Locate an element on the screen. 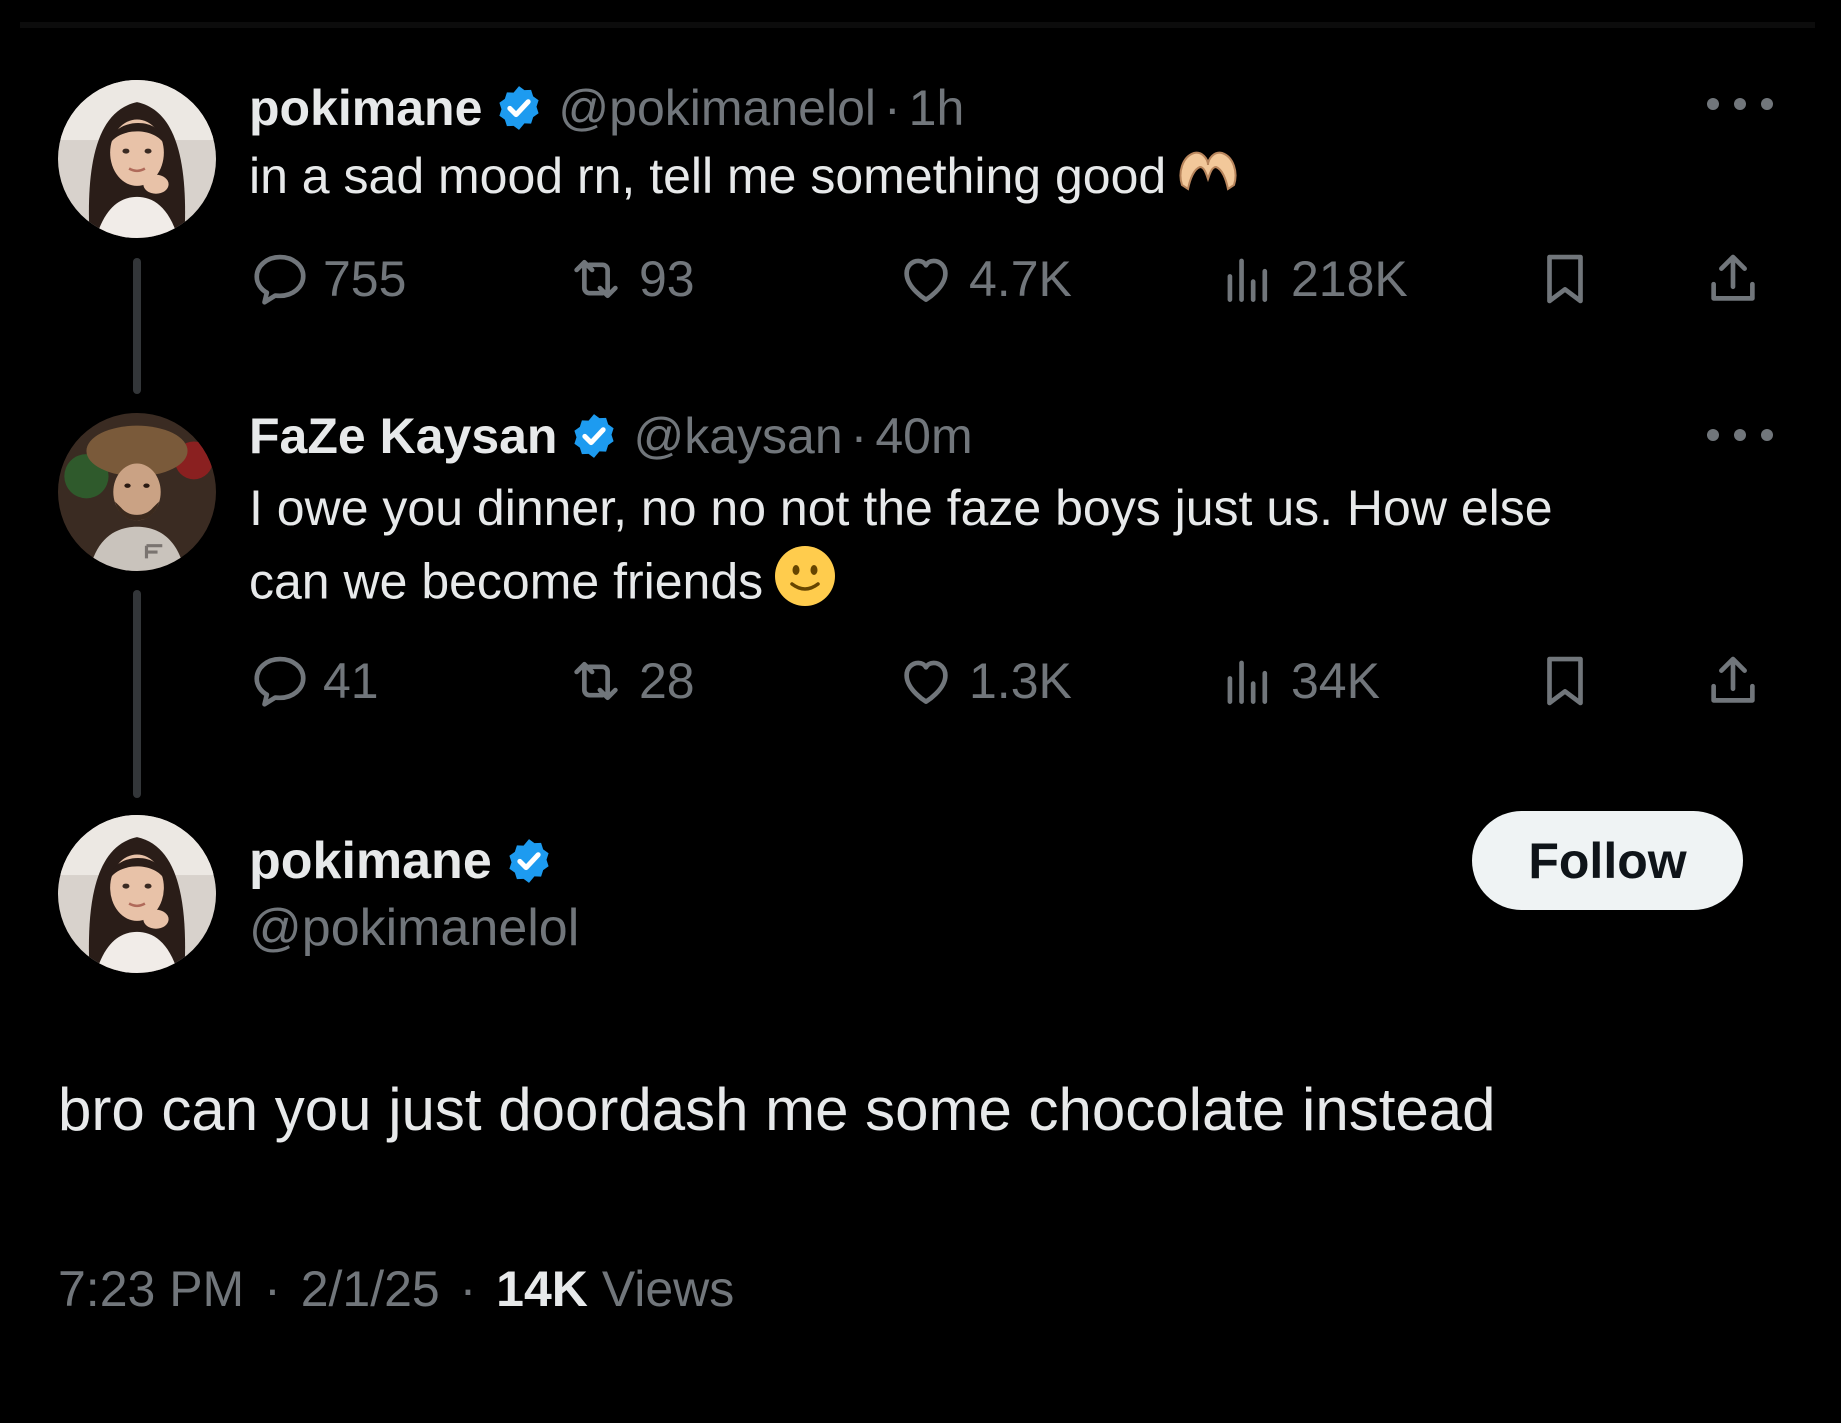  tweet-actions: 755 93 4.7K 218K is located at coordinates (1014, 279).